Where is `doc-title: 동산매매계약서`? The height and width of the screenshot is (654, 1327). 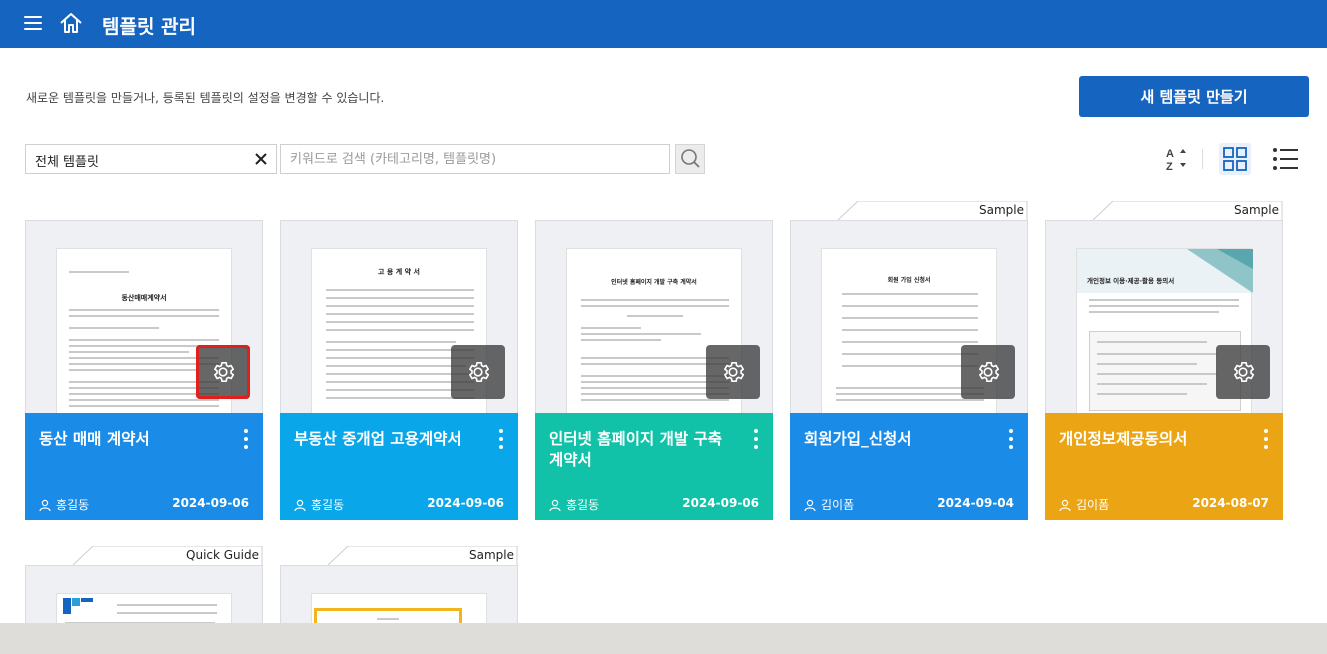 doc-title: 동산매매계약서 is located at coordinates (144, 298).